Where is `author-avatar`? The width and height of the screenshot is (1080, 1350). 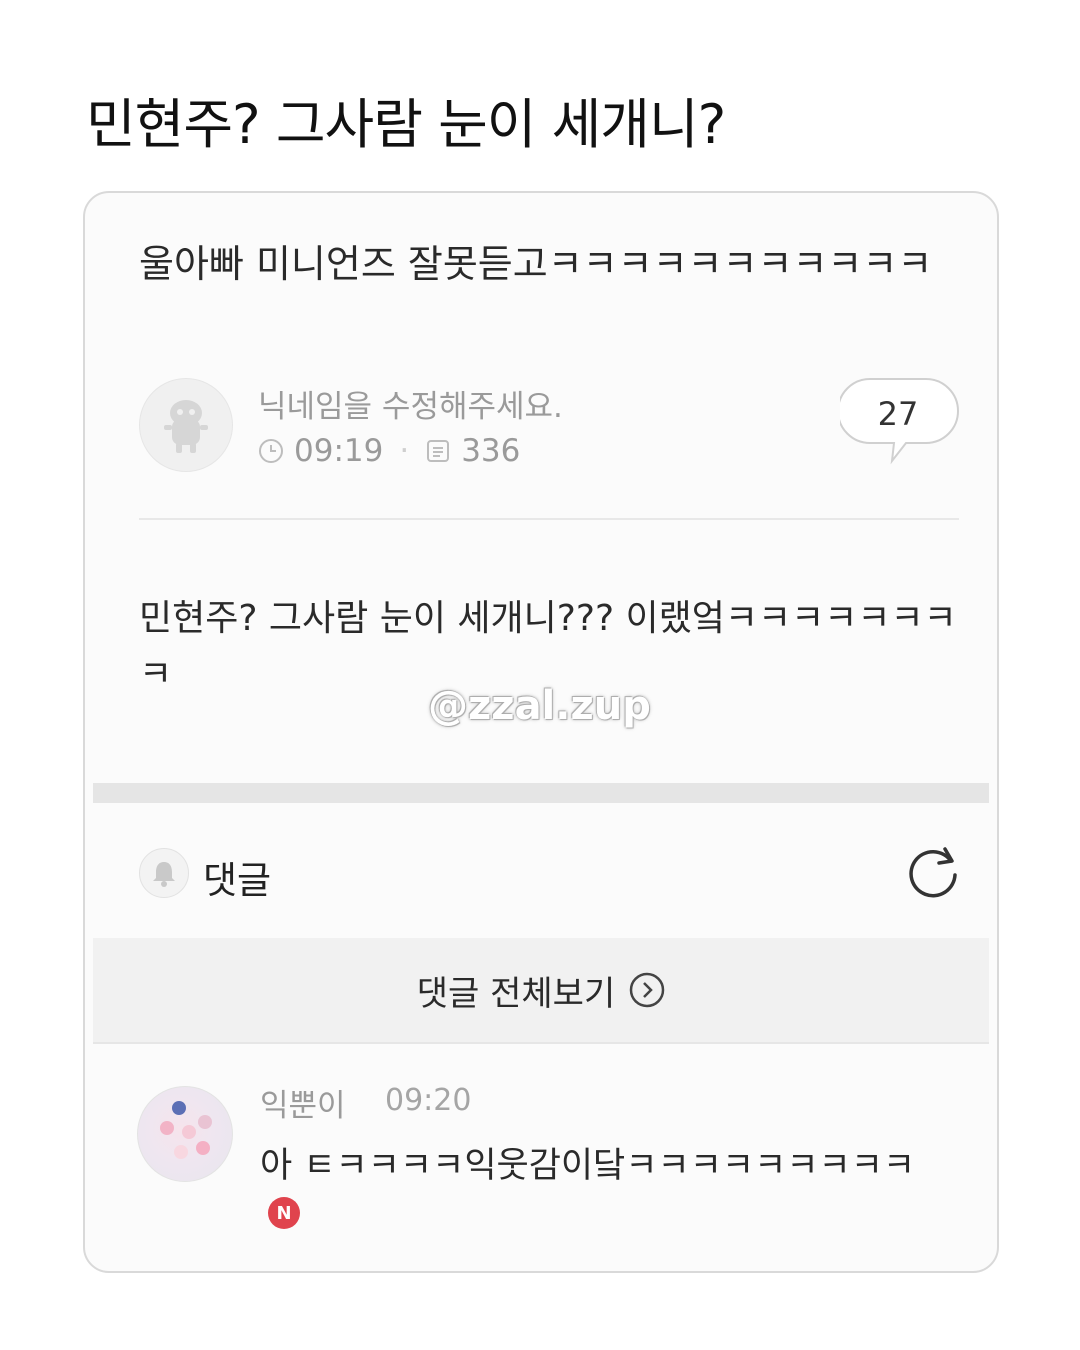 author-avatar is located at coordinates (186, 425).